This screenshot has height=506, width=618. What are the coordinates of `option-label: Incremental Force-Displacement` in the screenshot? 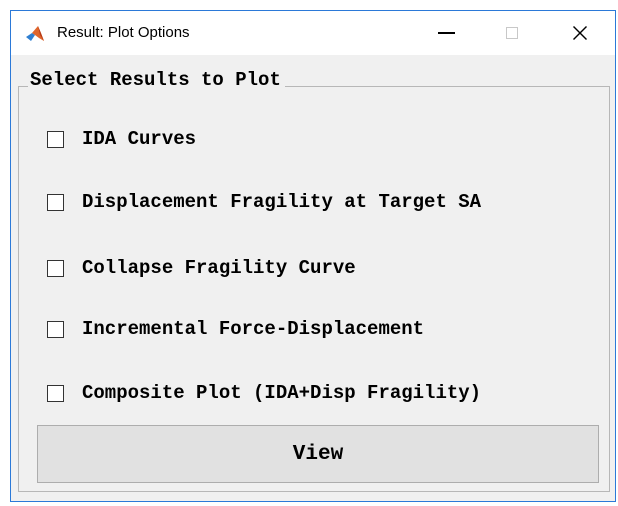 It's located at (253, 329).